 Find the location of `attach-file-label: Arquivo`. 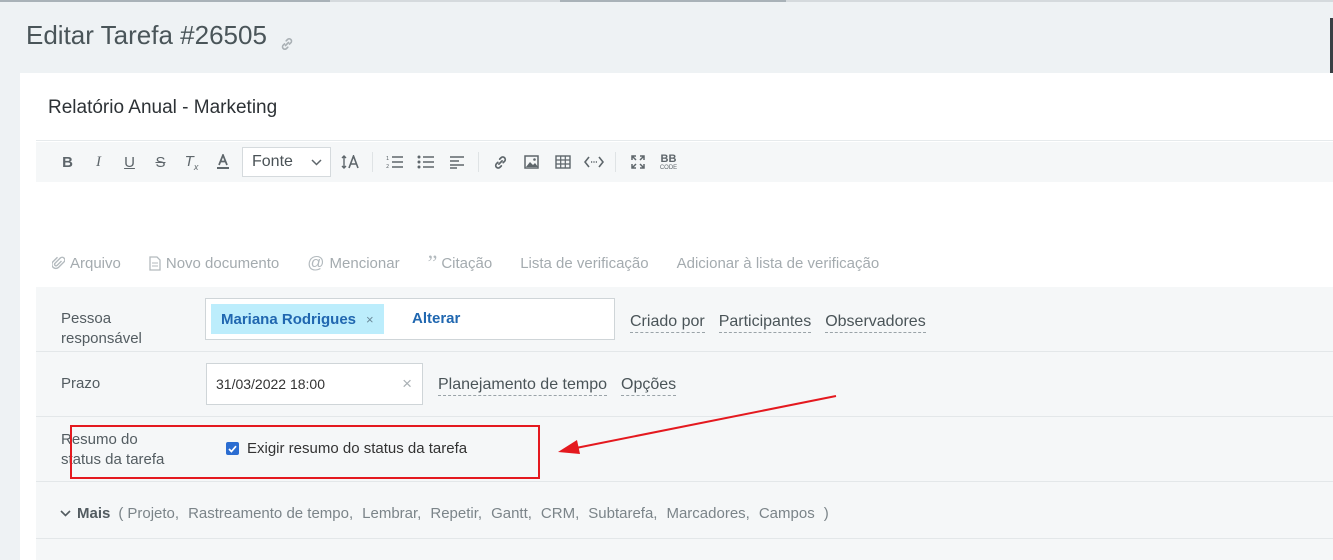

attach-file-label: Arquivo is located at coordinates (95, 263).